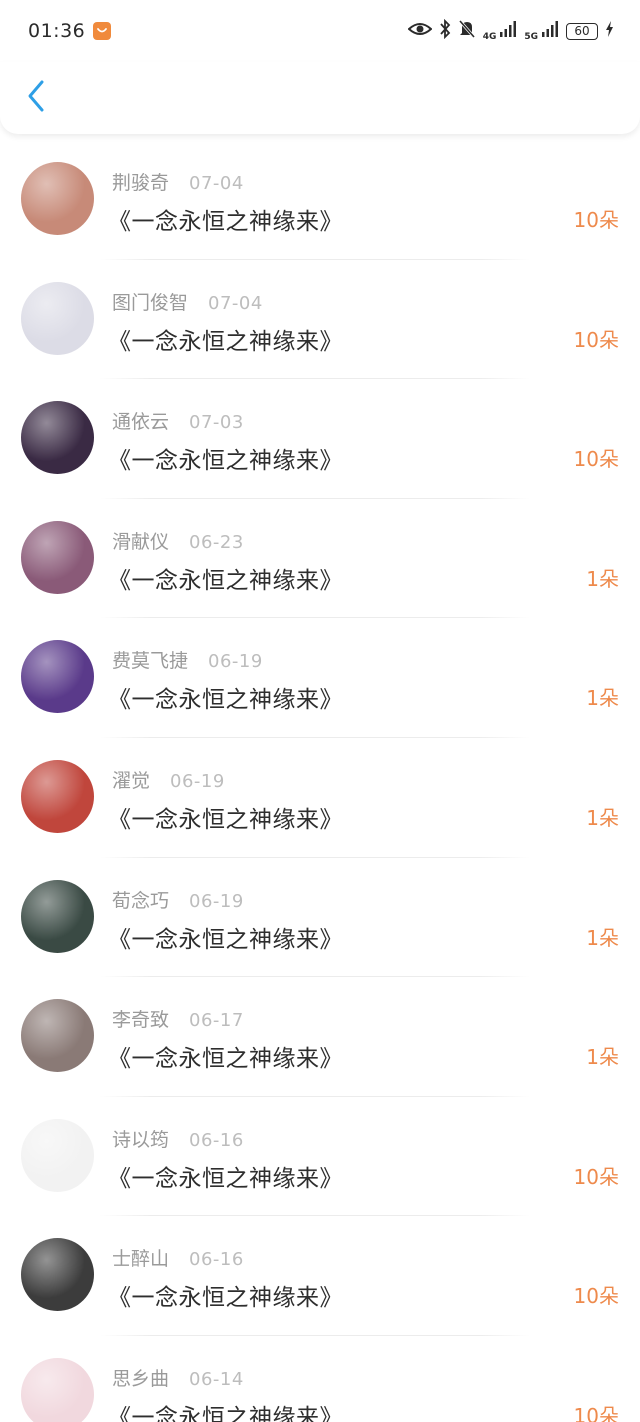 The width and height of the screenshot is (640, 1422). What do you see at coordinates (320, 439) in the screenshot?
I see `list-item: 通依云 07-03 《一念永恒之神缘来》 10朵` at bounding box center [320, 439].